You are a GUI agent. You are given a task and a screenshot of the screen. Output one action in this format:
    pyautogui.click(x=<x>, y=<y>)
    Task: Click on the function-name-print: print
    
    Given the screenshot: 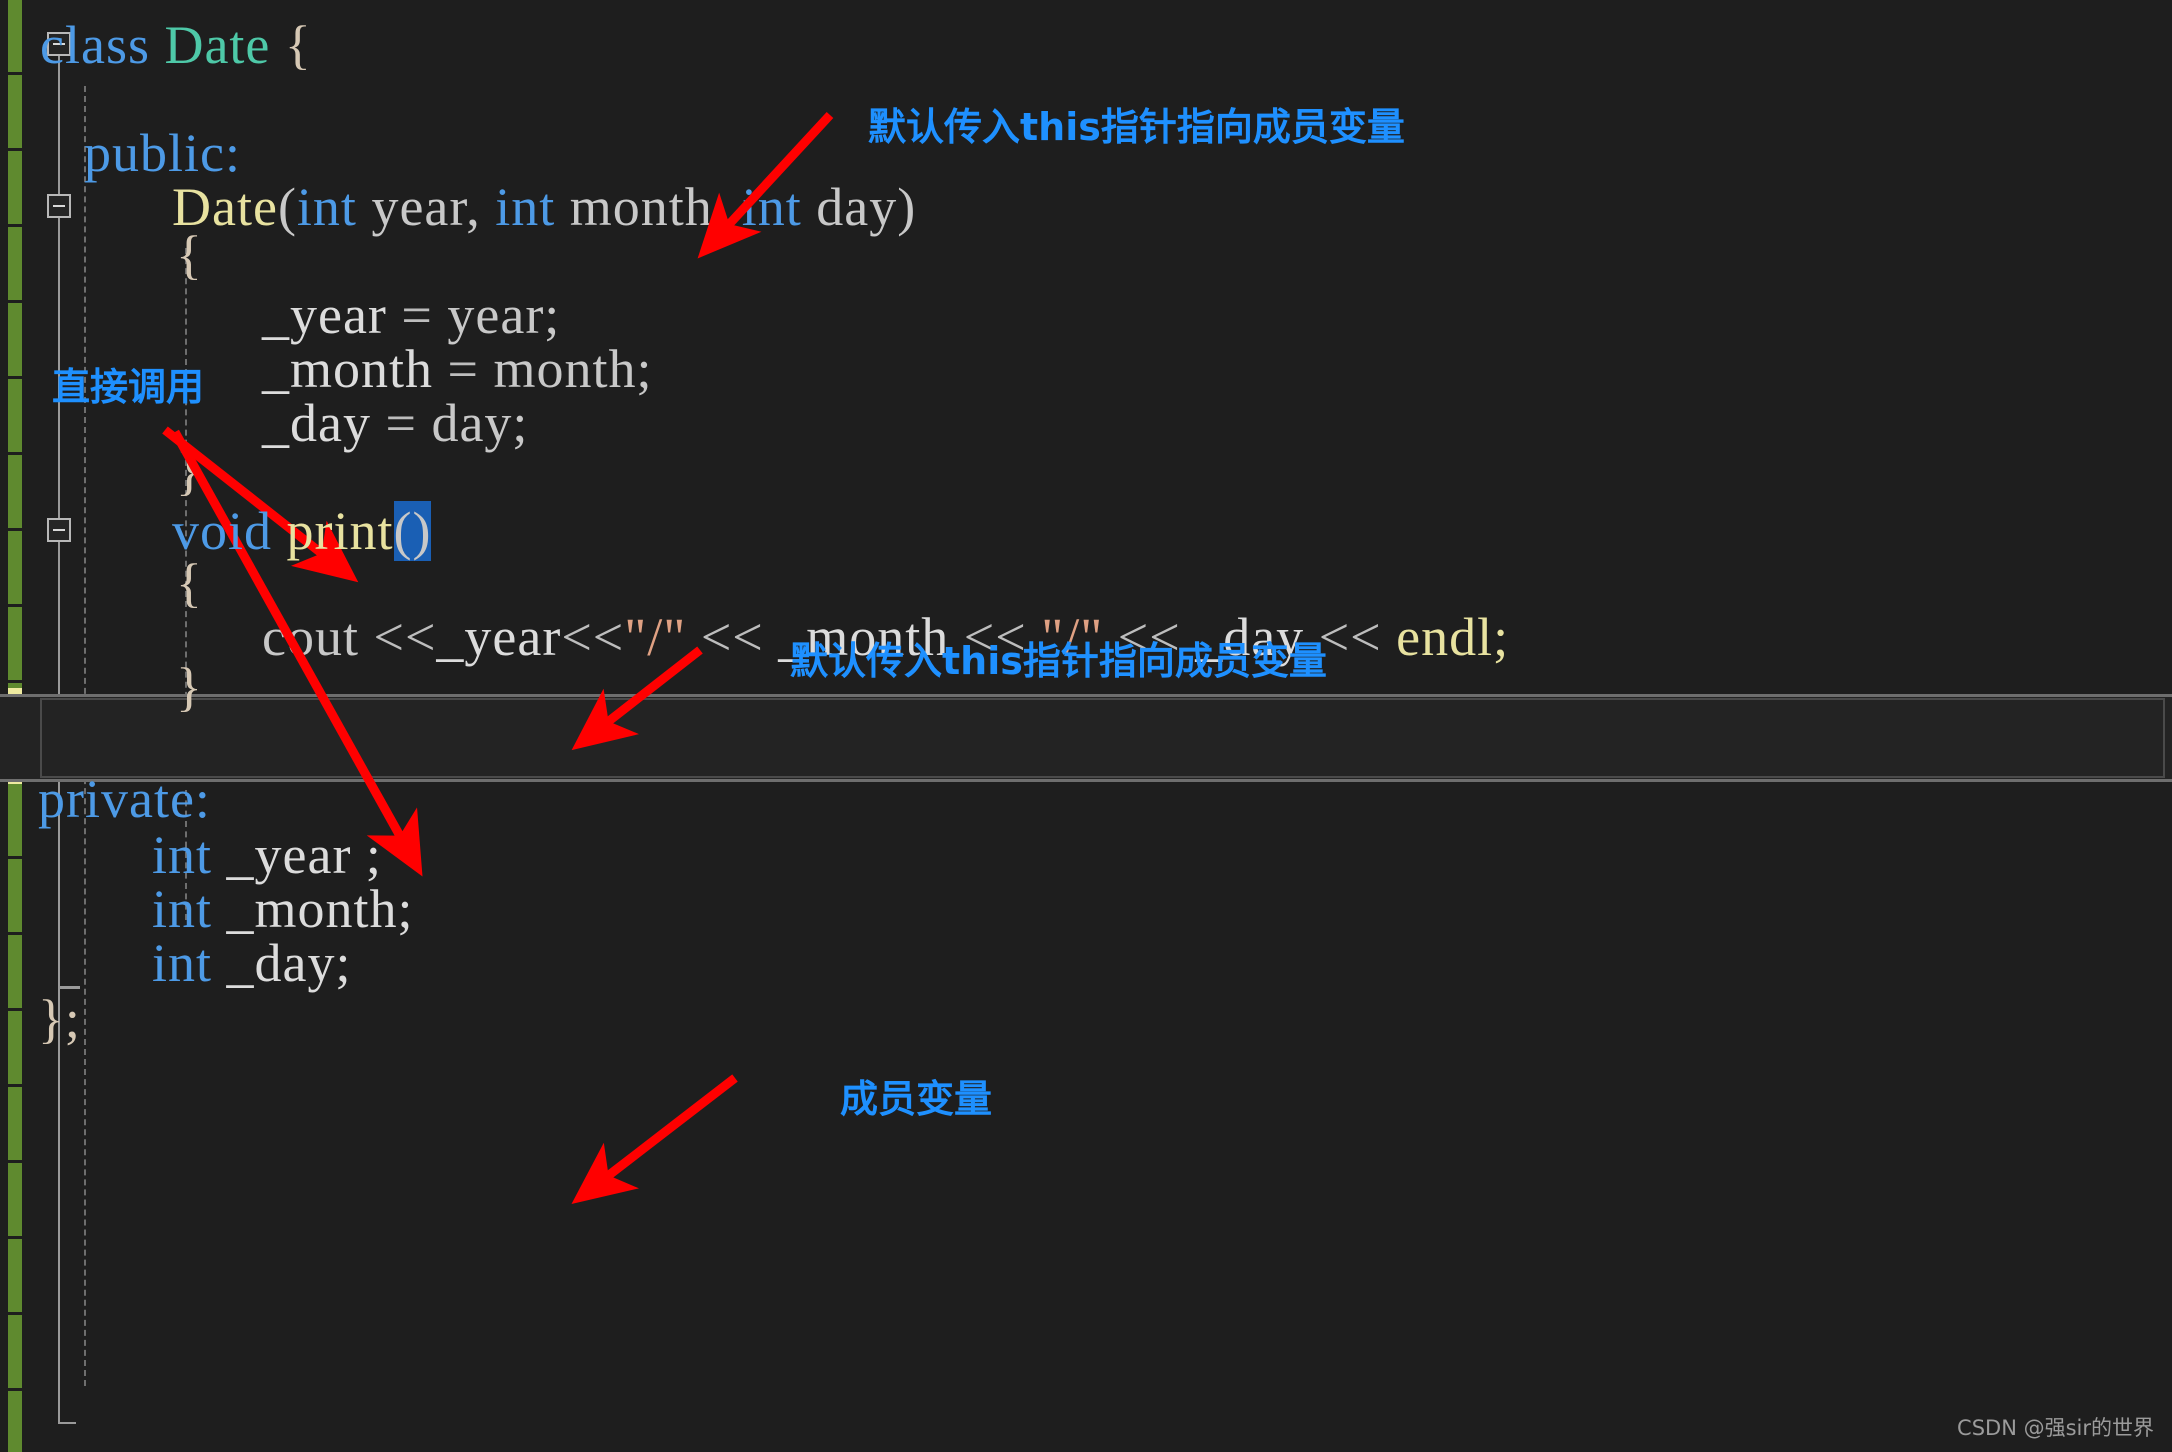 What is the action you would take?
    pyautogui.click(x=340, y=531)
    